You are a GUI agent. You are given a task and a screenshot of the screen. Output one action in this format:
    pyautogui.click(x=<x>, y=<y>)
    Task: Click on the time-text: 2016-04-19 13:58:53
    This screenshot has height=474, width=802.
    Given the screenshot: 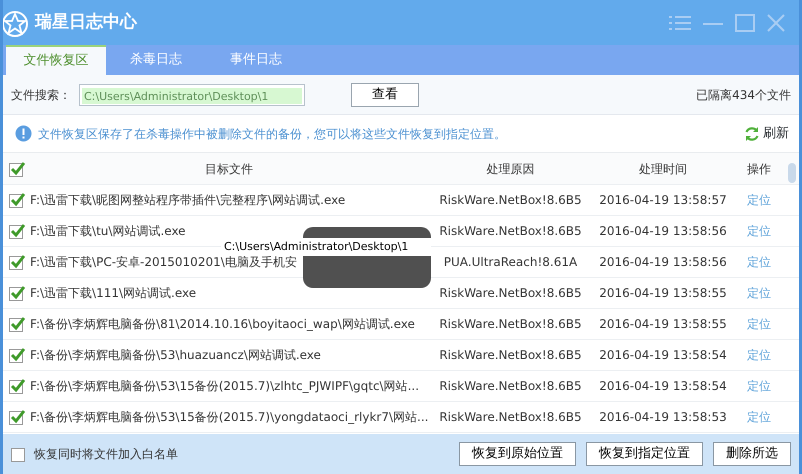 What is the action you would take?
    pyautogui.click(x=663, y=417)
    